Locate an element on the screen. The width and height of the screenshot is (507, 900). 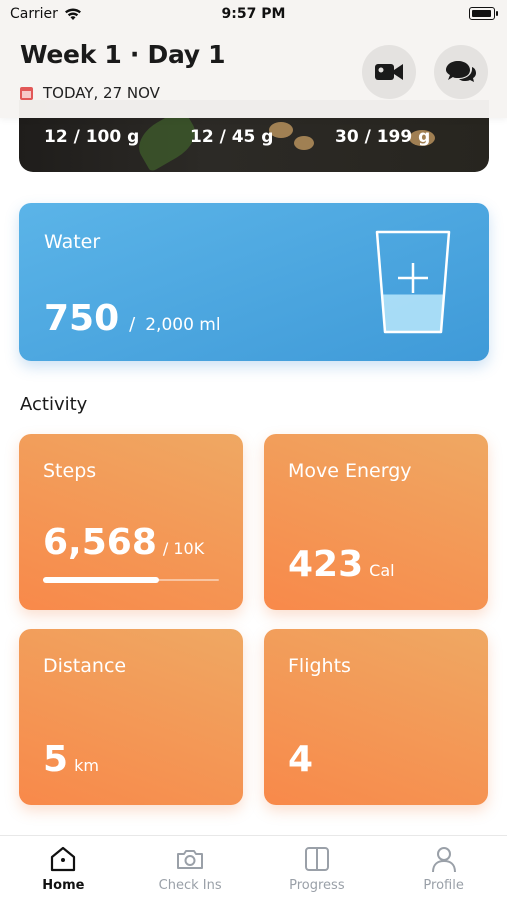
move-energy-value-row: 423 Cal is located at coordinates (341, 564).